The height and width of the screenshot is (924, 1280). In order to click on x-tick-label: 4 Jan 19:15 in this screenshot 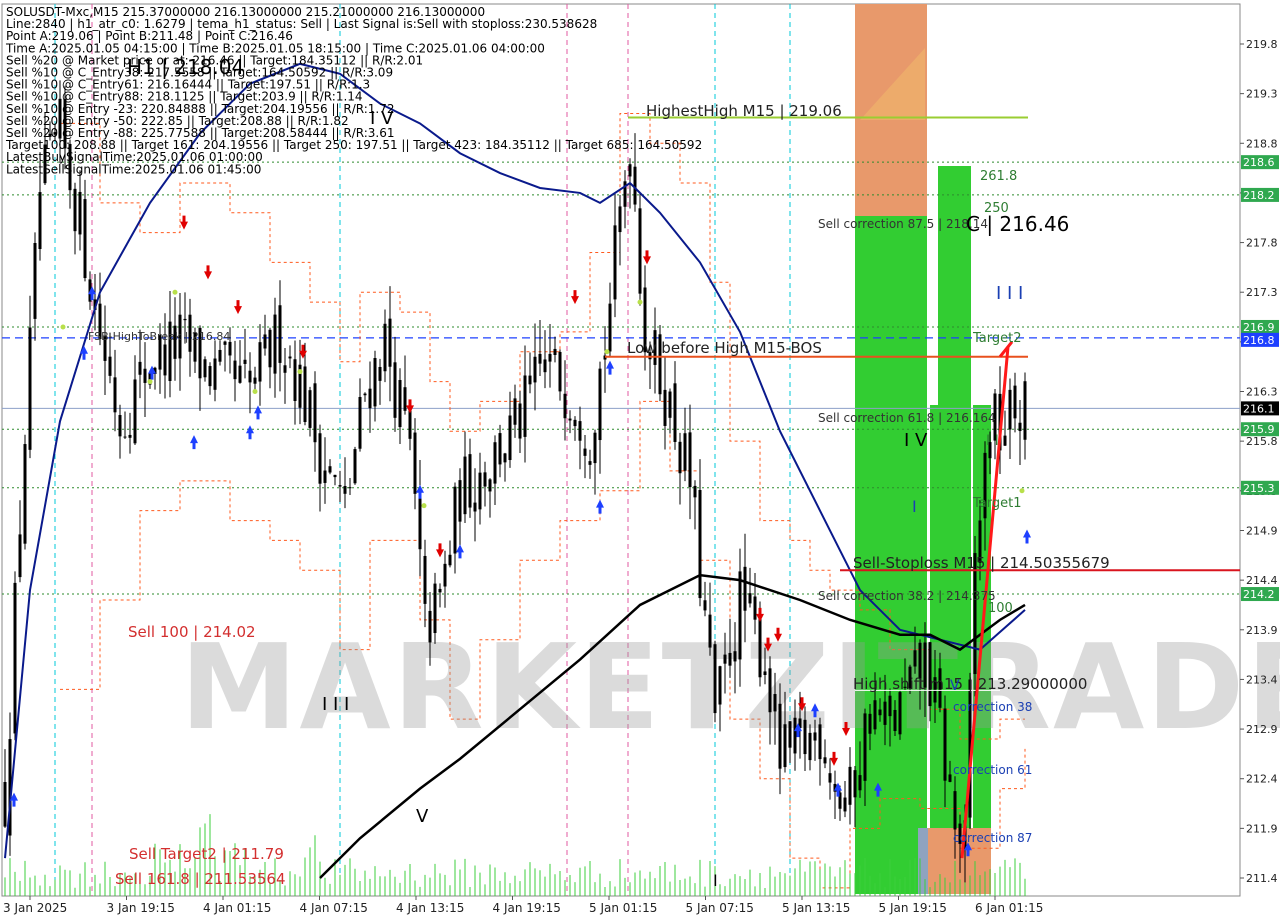, I will do `click(527, 908)`.